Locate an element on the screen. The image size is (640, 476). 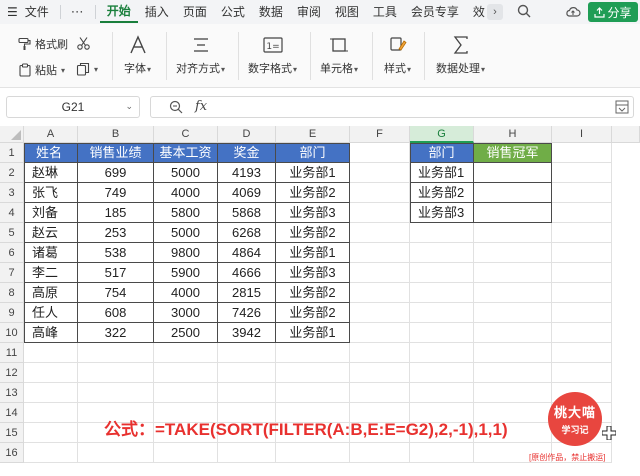
table1-cell: 5900 is located at coordinates (186, 273).